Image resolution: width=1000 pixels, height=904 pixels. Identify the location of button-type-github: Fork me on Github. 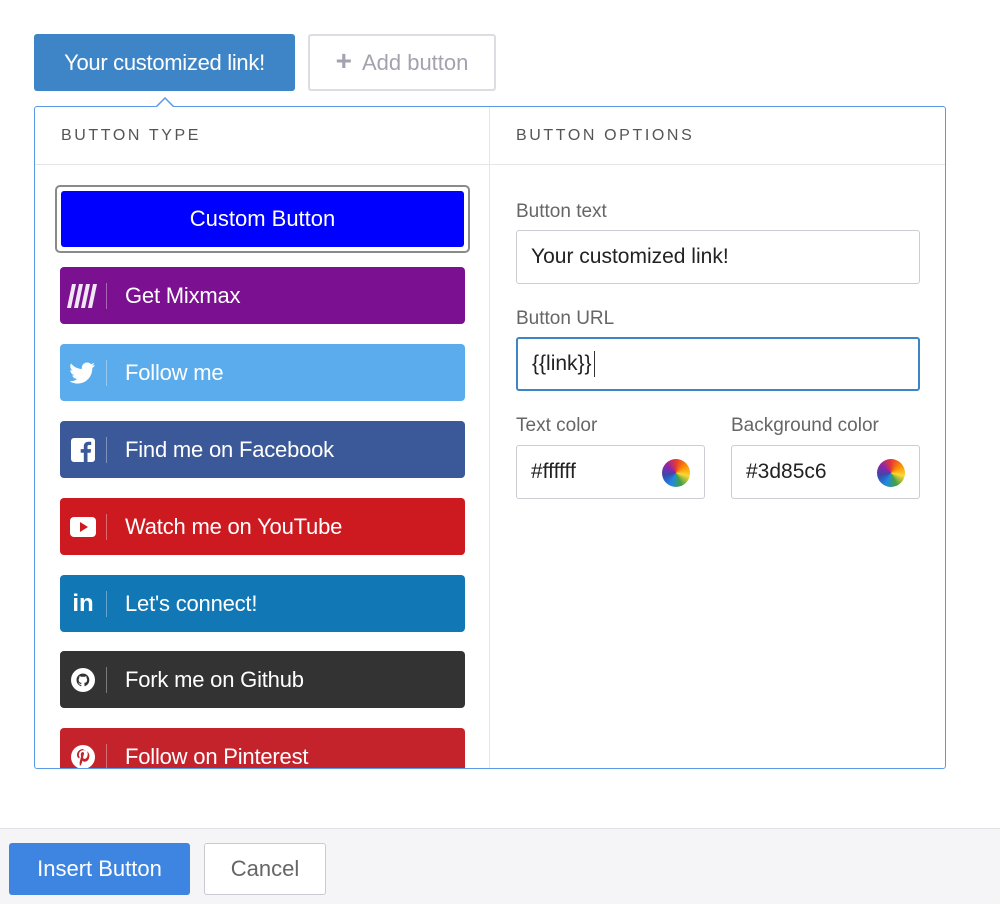
(262, 679).